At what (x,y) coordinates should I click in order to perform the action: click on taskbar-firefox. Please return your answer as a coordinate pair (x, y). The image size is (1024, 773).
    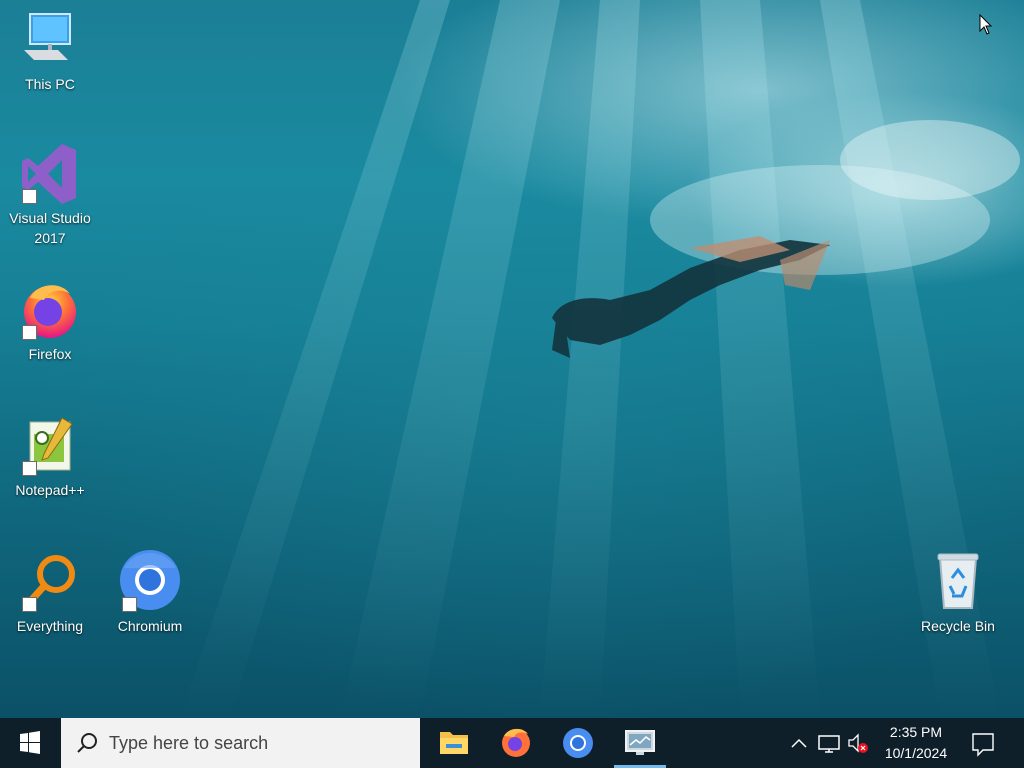
    Looking at the image, I should click on (516, 743).